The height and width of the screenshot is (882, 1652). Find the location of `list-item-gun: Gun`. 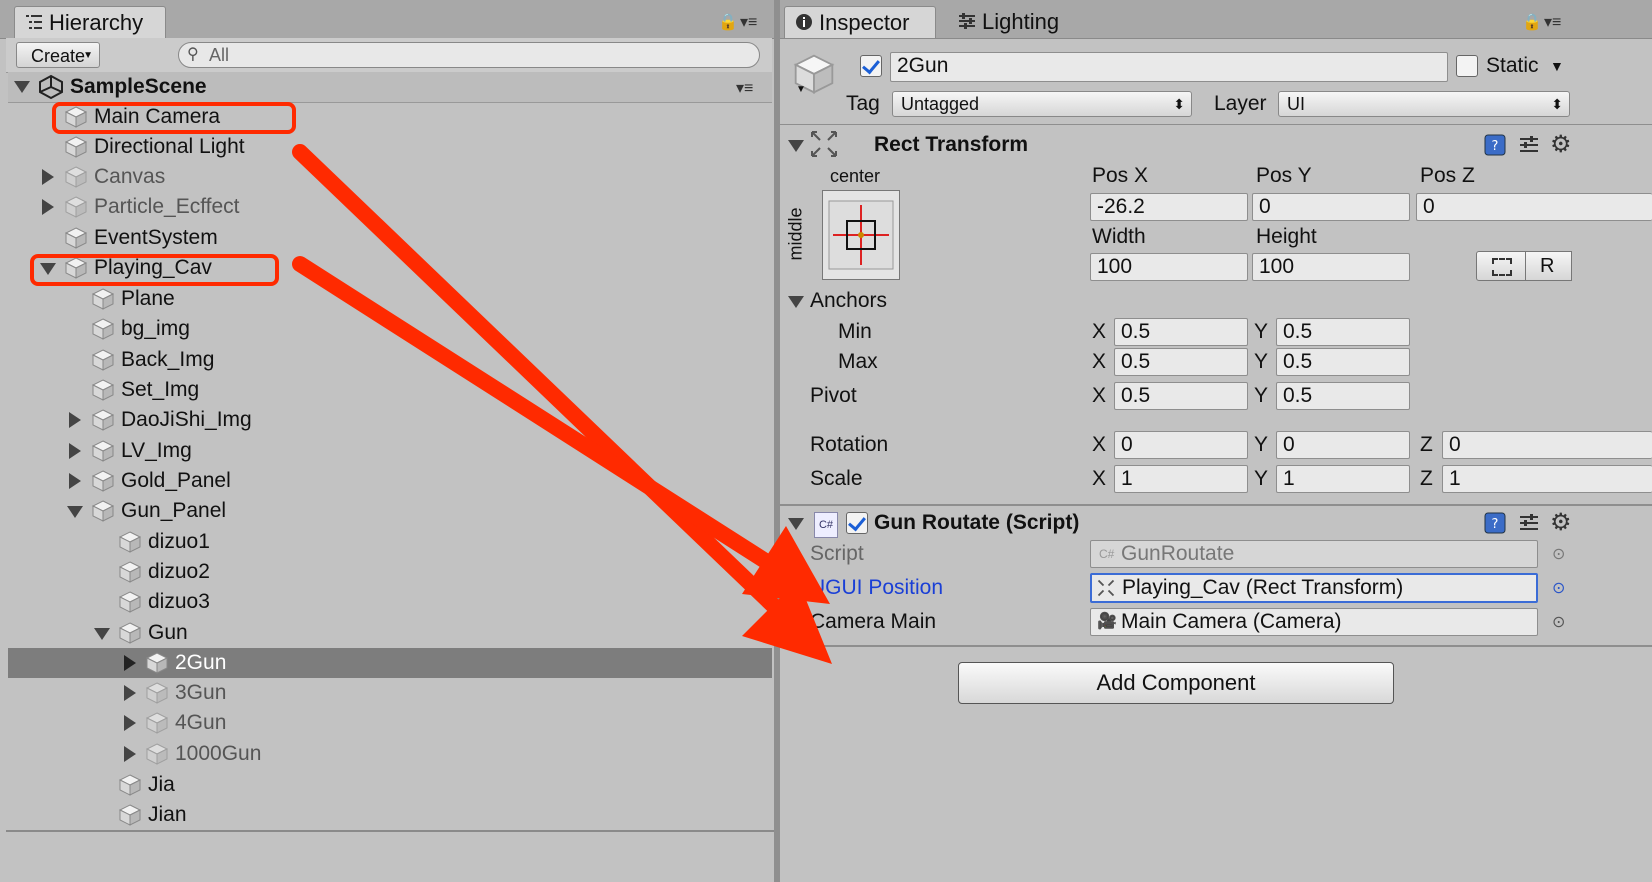

list-item-gun: Gun is located at coordinates (153, 633).